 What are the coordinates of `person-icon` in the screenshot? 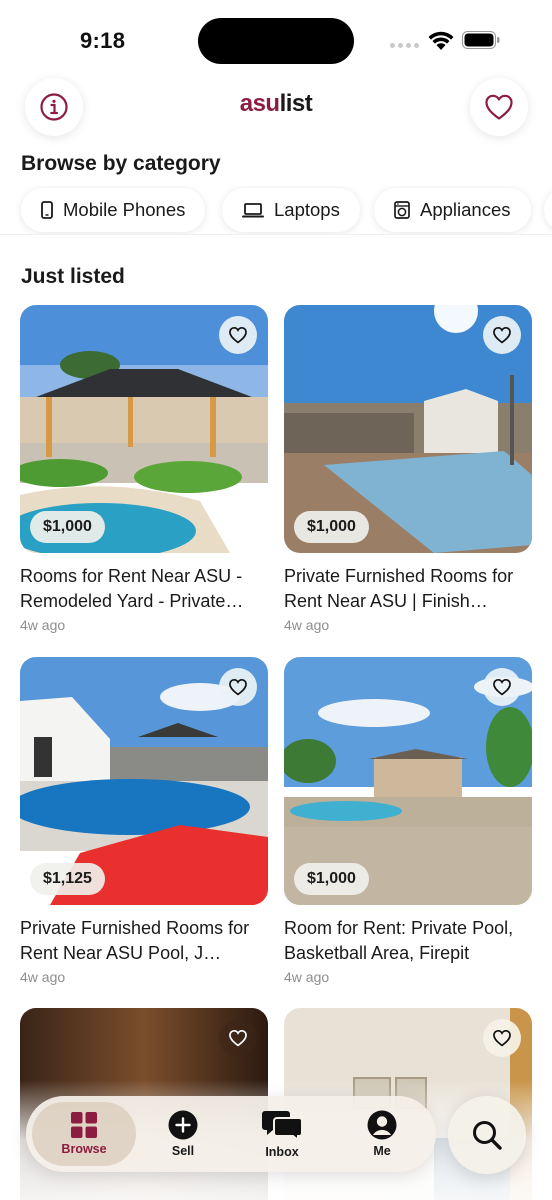 It's located at (382, 1125).